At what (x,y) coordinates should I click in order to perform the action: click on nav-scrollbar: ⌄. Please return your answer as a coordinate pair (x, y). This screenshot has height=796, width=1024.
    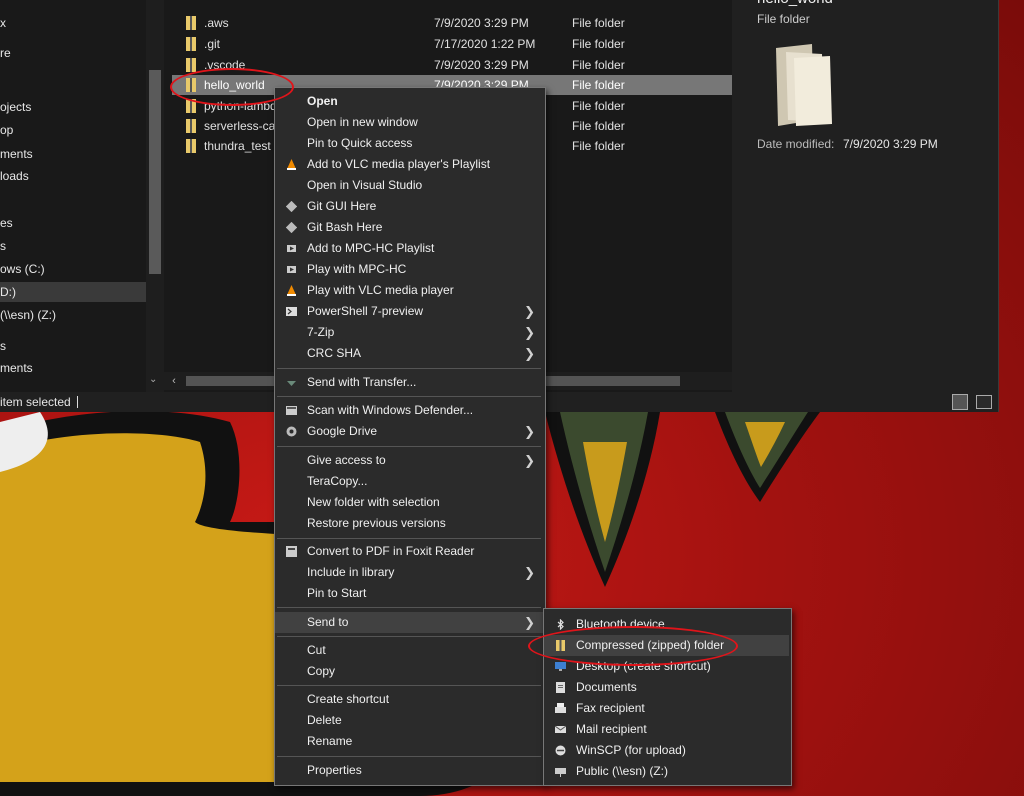
    Looking at the image, I should click on (155, 196).